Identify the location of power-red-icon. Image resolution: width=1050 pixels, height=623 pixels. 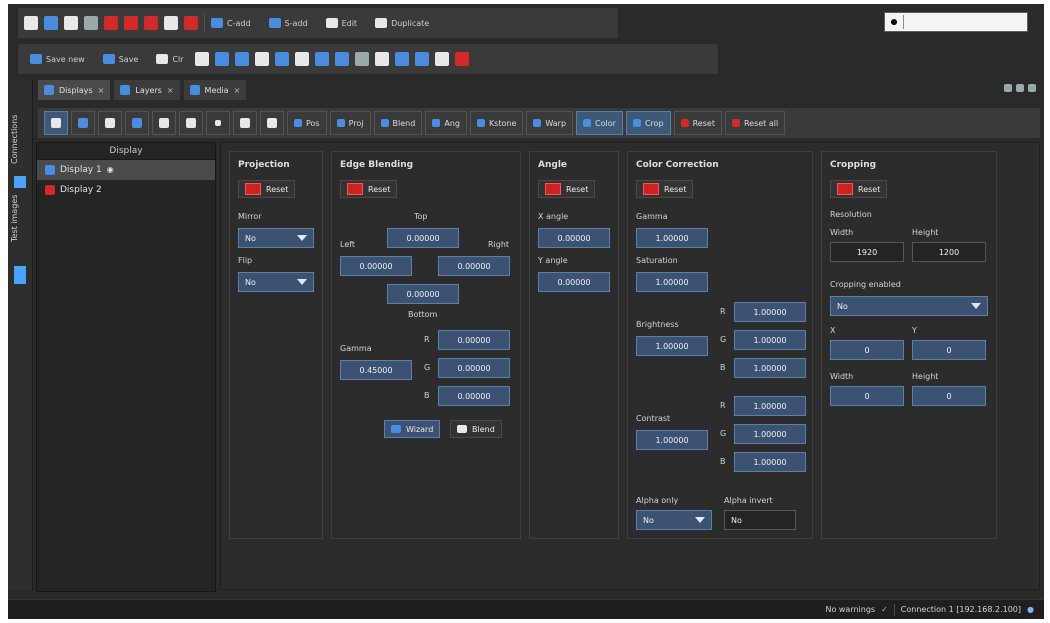
(191, 23).